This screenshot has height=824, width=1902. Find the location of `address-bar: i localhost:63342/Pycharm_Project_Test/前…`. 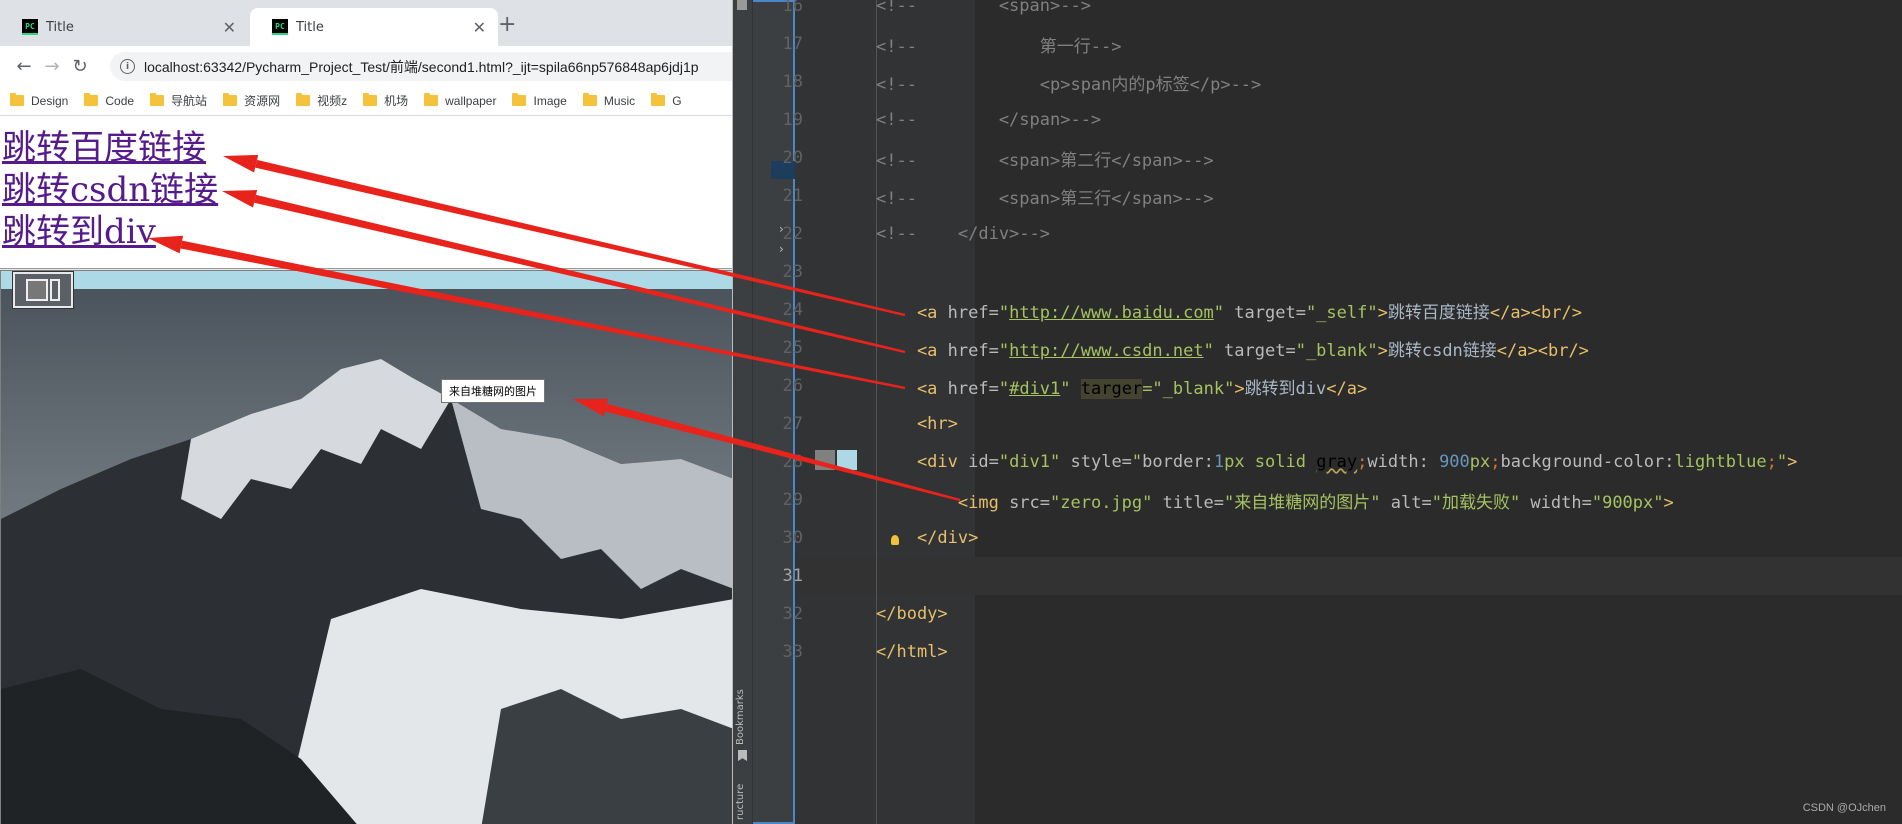

address-bar: i localhost:63342/Pycharm_Project_Test/前… is located at coordinates (421, 66).